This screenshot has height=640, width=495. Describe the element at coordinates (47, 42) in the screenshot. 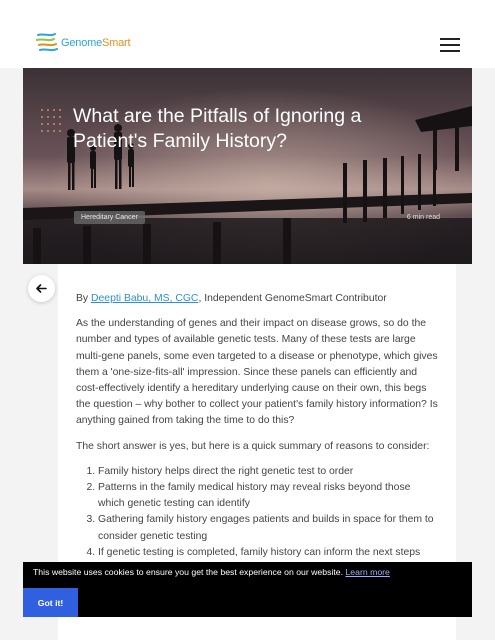

I see `dna-strands-icon` at that location.